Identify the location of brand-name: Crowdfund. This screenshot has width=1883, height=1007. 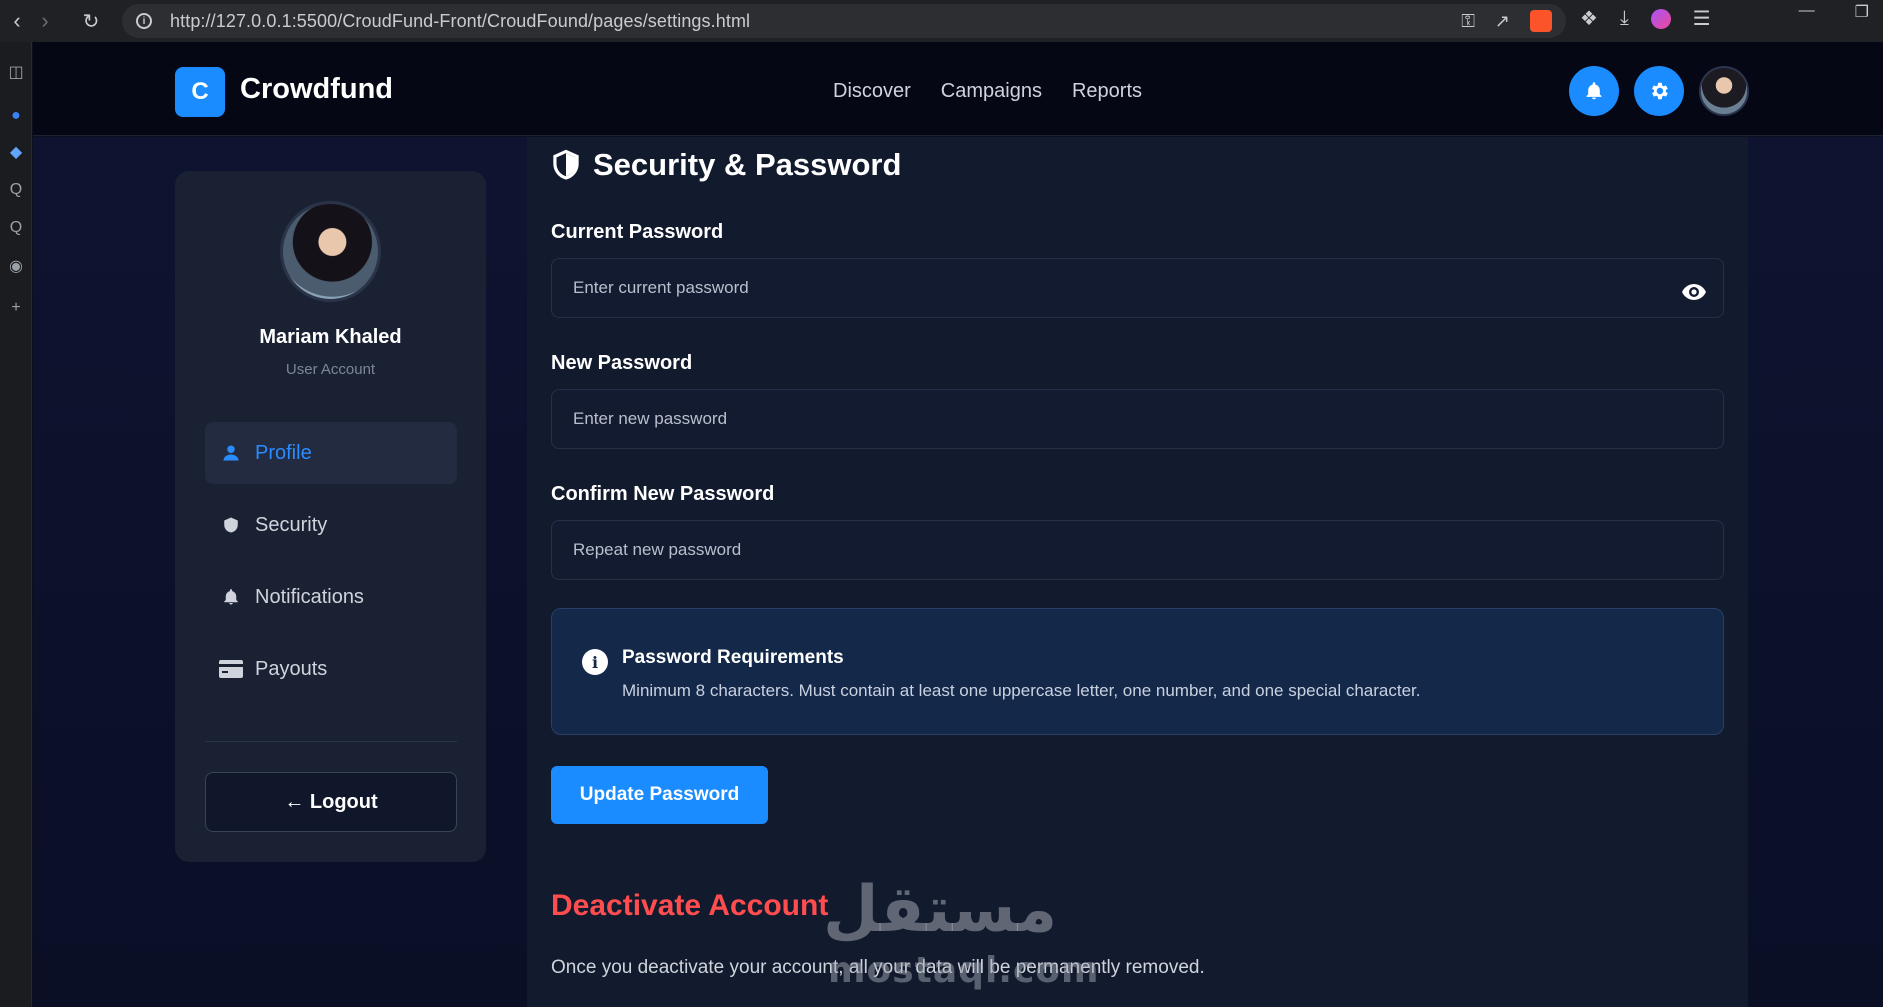
(316, 89).